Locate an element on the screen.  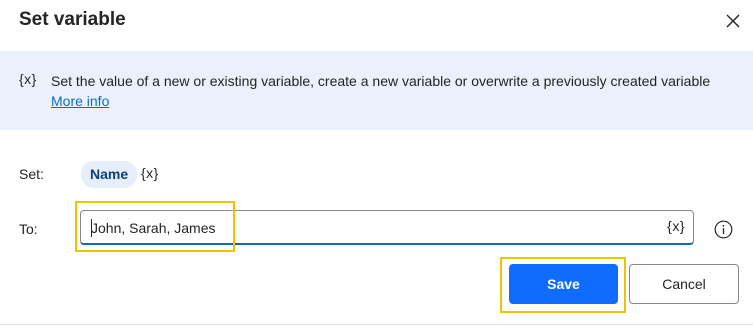
save-button-highlight is located at coordinates (563, 285).